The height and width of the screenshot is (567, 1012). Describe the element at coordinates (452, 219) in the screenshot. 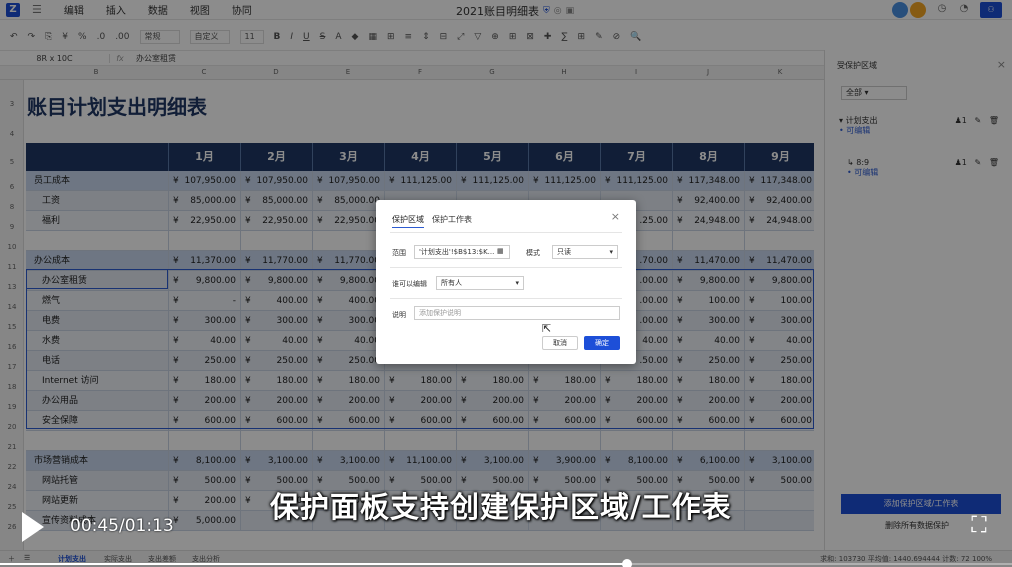

I see `tab-protect-sheet: 保护工作表` at that location.